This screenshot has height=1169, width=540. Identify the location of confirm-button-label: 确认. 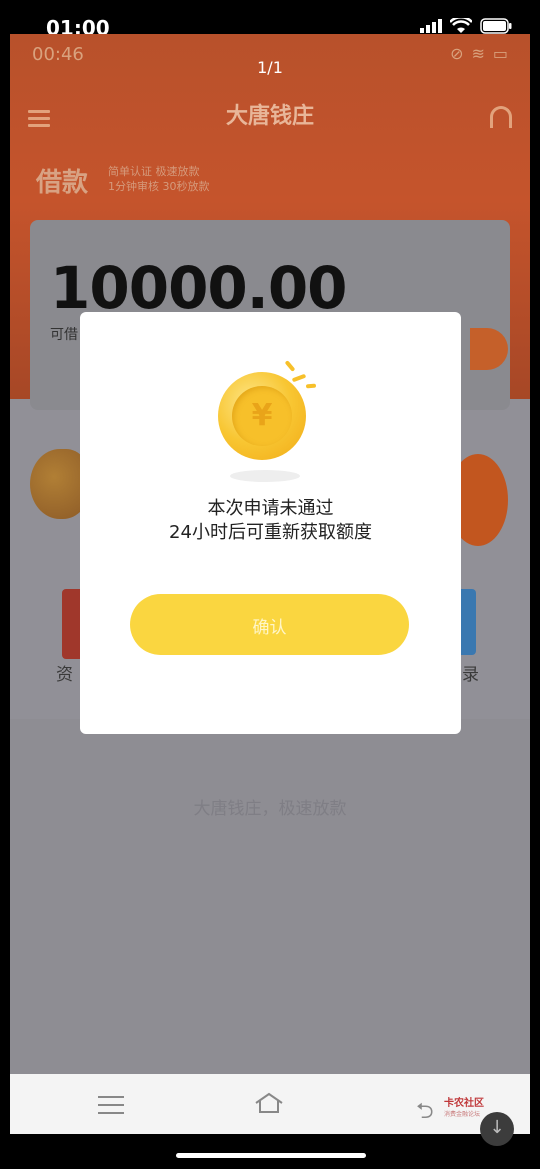
(269, 627).